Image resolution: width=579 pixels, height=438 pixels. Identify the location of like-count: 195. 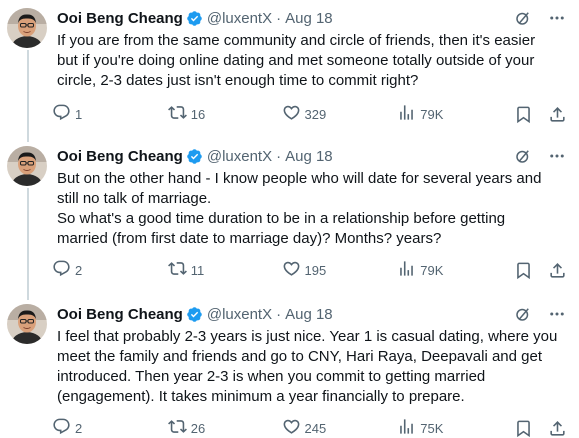
(315, 270).